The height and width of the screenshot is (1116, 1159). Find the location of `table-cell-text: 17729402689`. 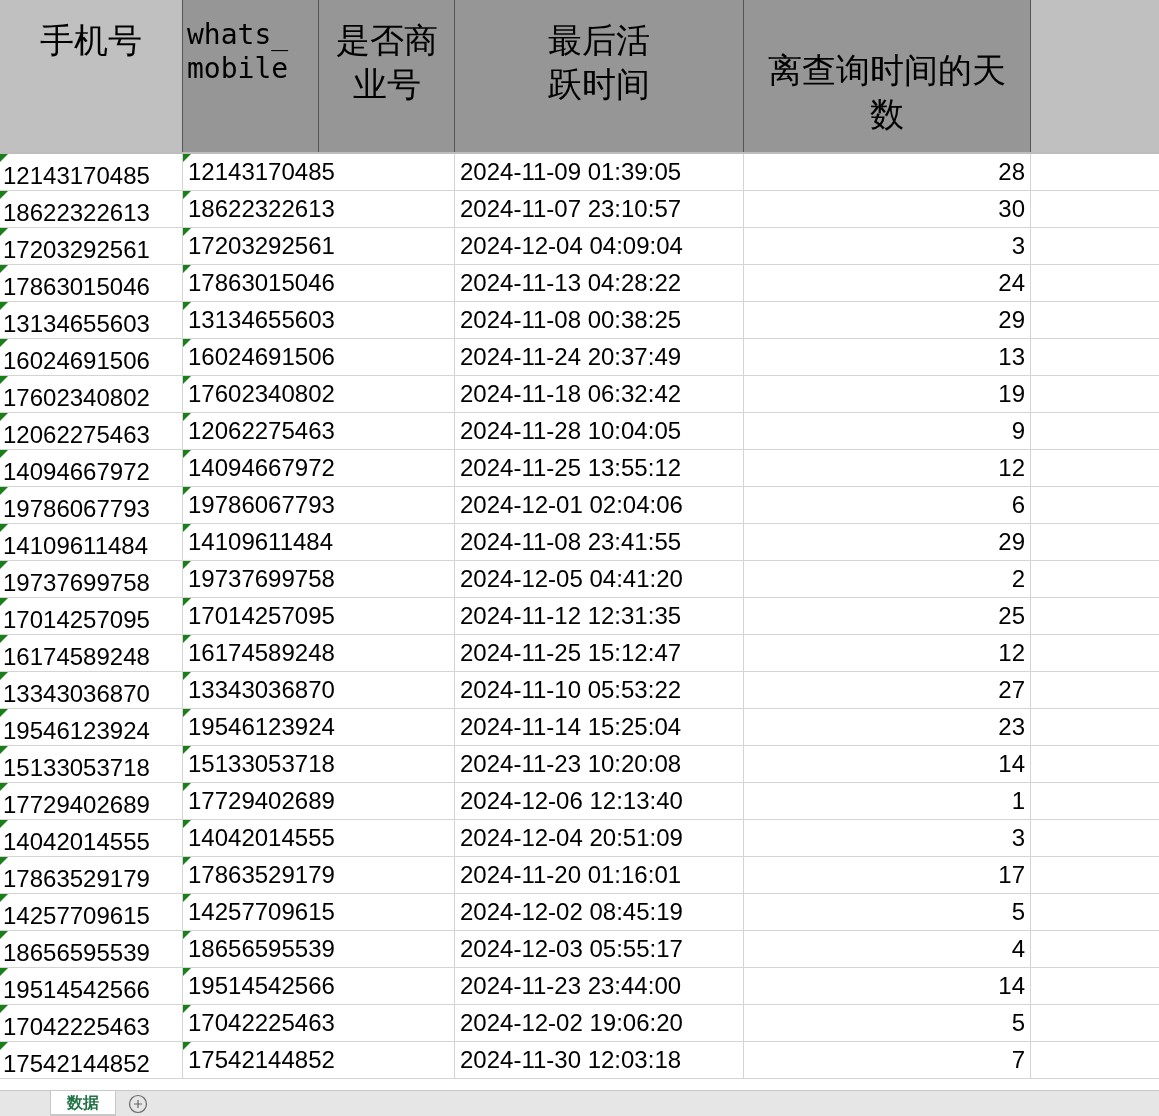

table-cell-text: 17729402689 is located at coordinates (261, 801).